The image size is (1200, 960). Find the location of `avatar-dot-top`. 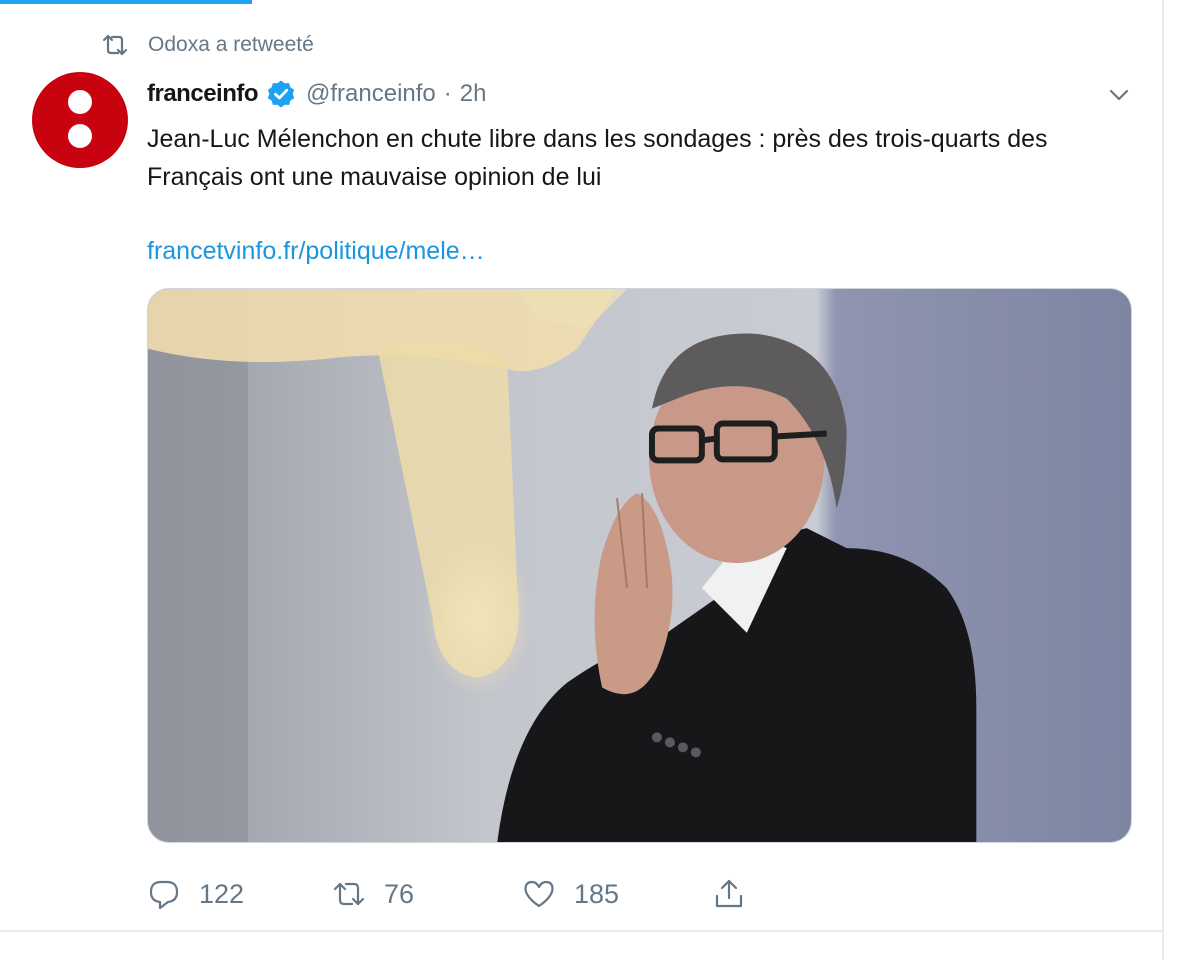

avatar-dot-top is located at coordinates (80, 102).